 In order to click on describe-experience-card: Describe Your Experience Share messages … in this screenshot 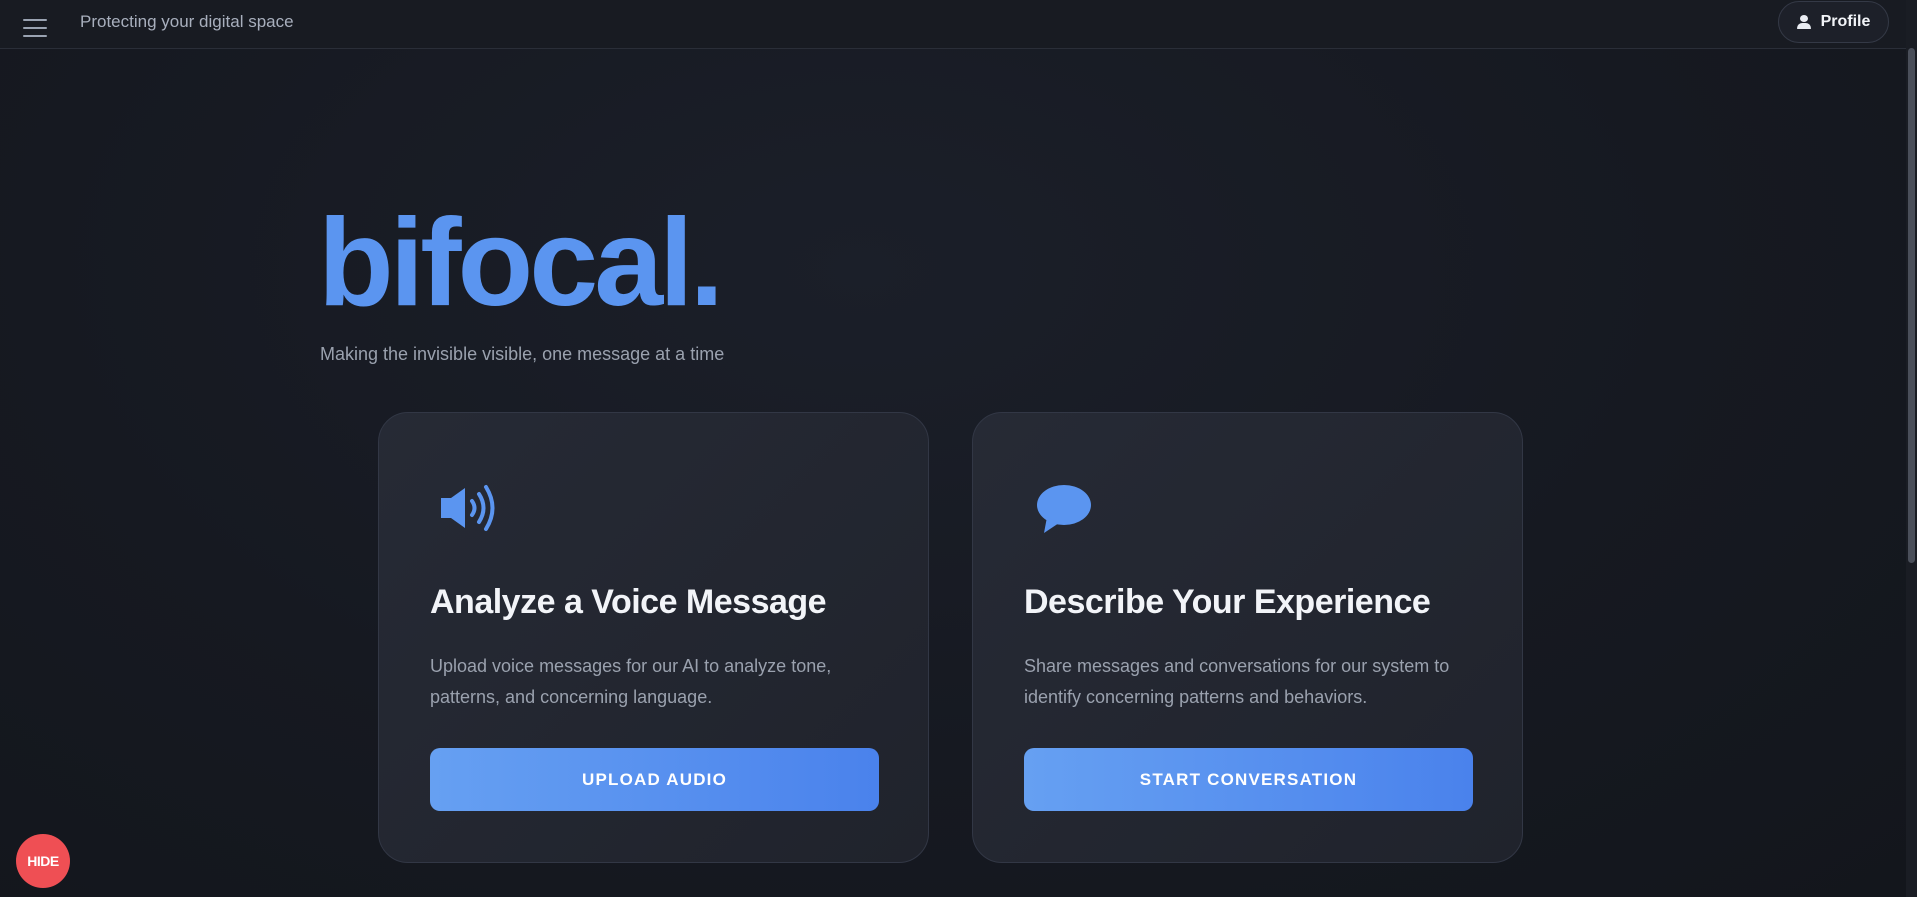, I will do `click(1247, 637)`.